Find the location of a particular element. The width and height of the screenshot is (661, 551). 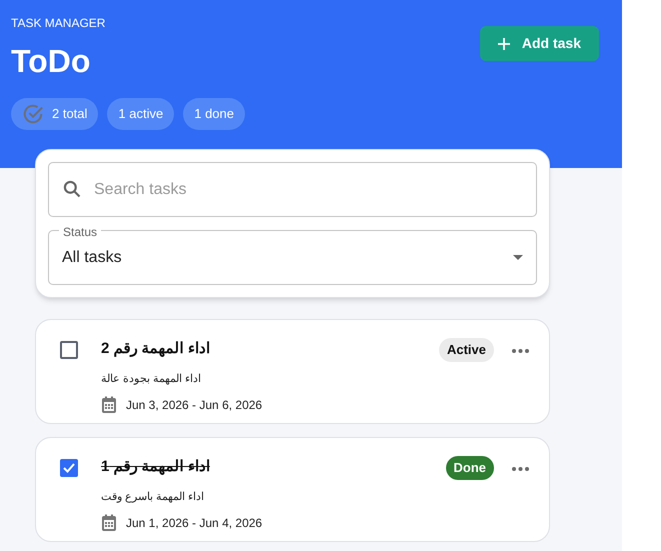

task-title: اداء المهمة رقم 1 is located at coordinates (155, 467).